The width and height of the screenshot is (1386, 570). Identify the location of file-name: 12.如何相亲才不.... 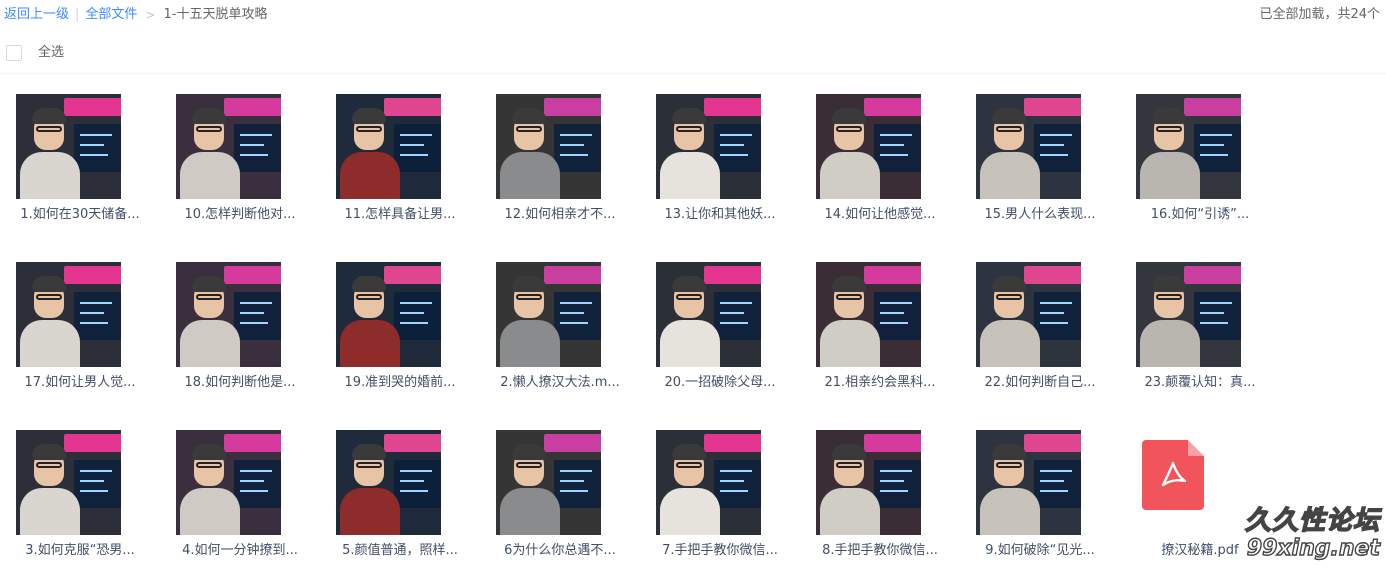
(560, 214).